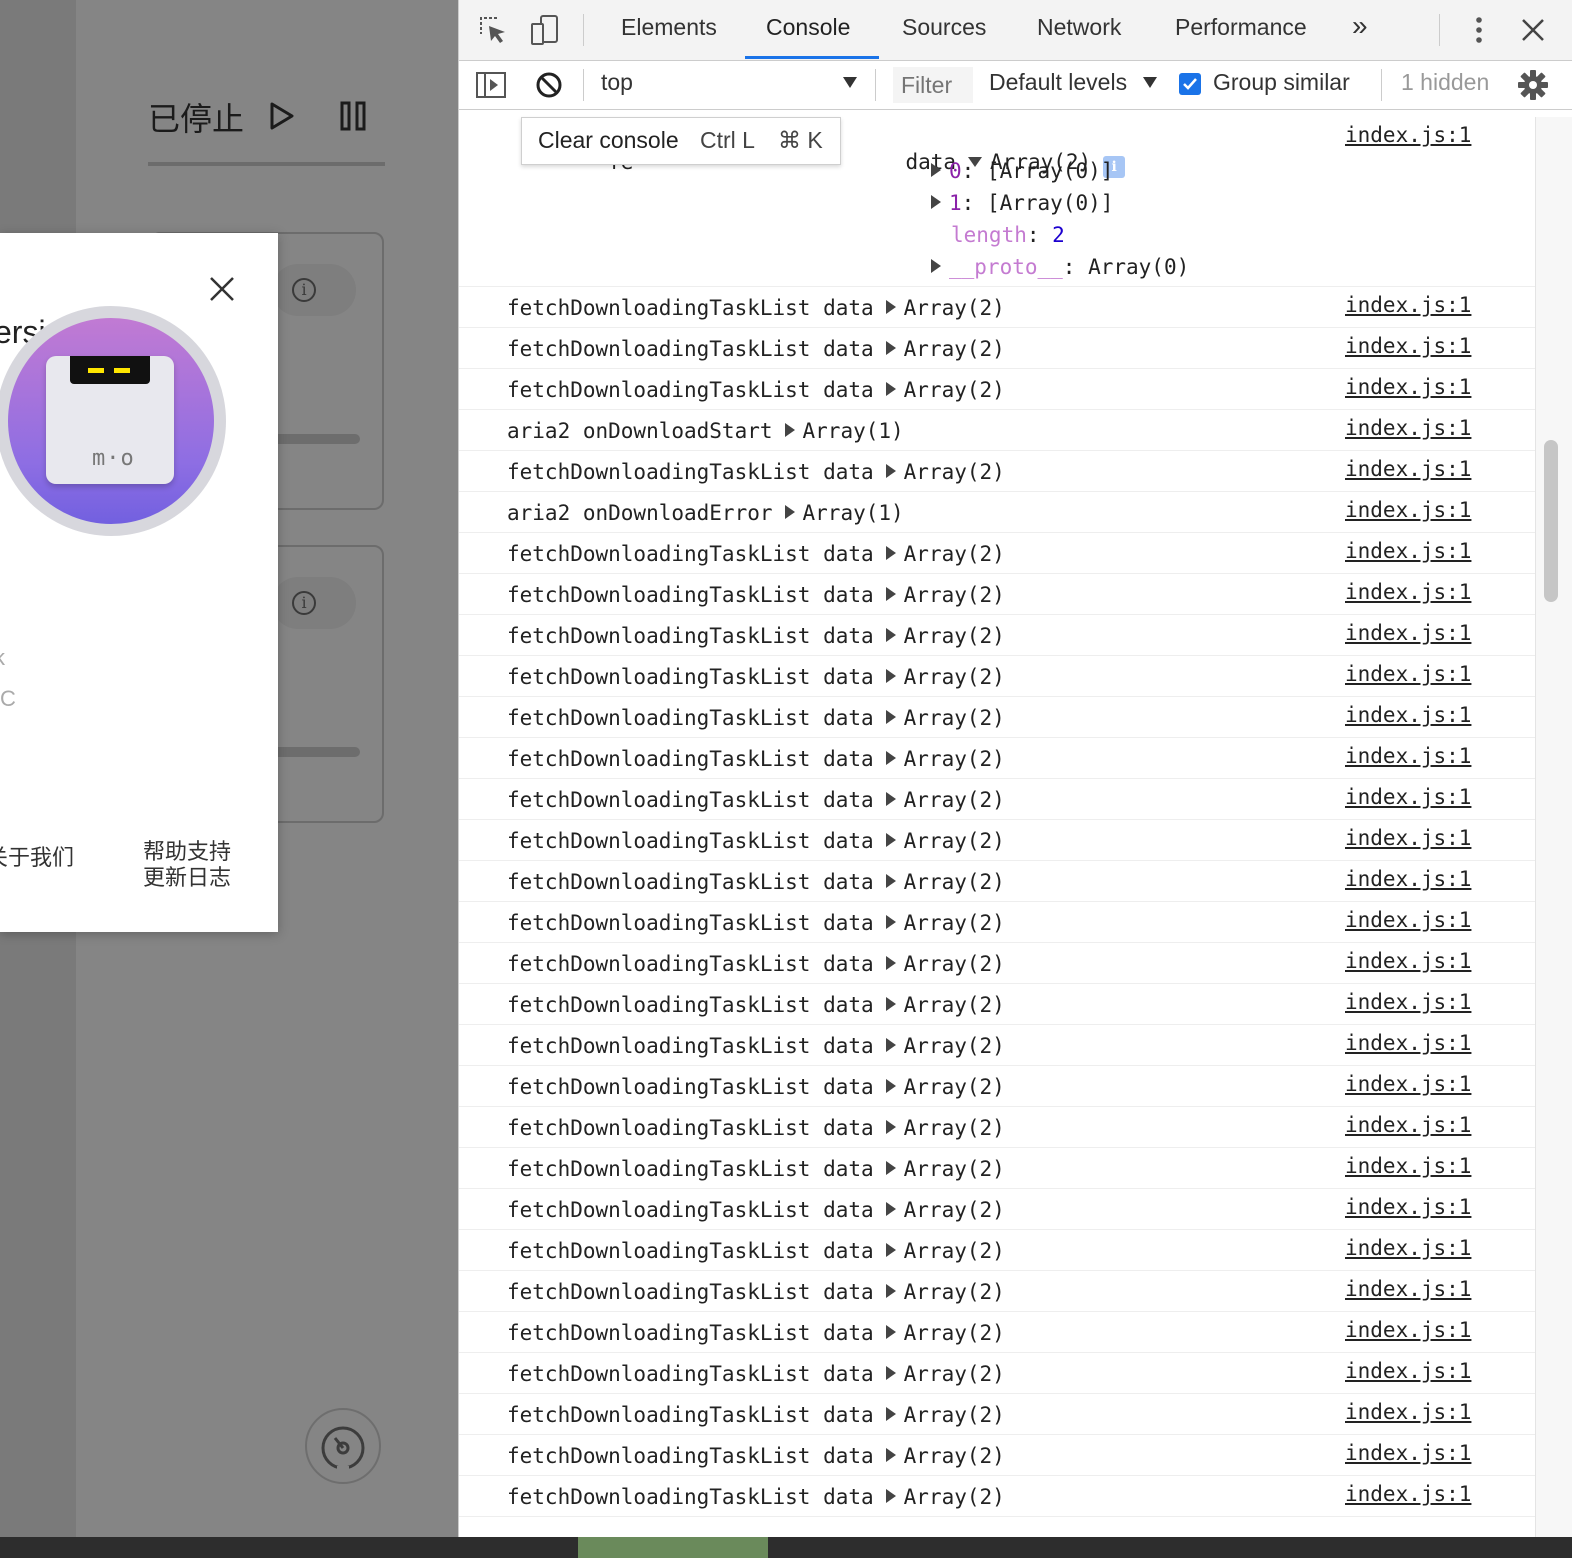 Image resolution: width=1572 pixels, height=1558 pixels. Describe the element at coordinates (343, 1446) in the screenshot. I see `speedometer-button` at that location.